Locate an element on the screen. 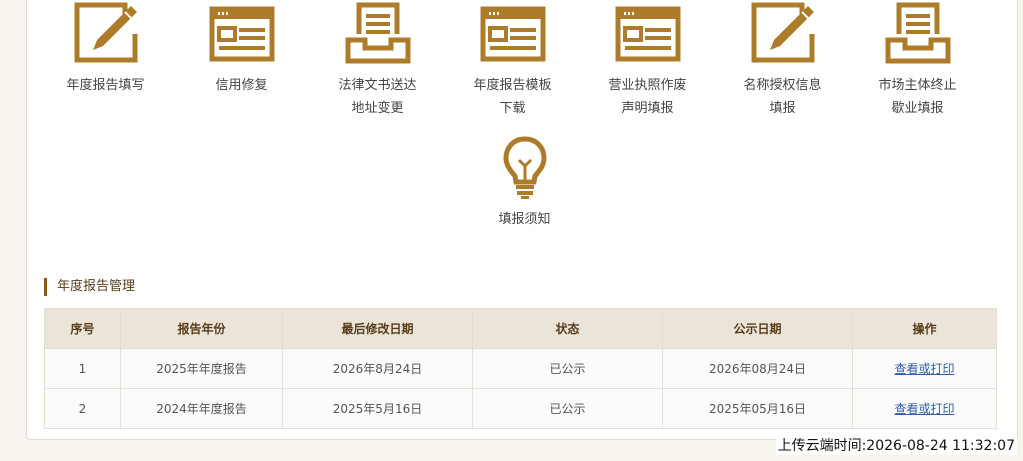 The height and width of the screenshot is (461, 1023). col-header-publish-date: 公示日期 is located at coordinates (757, 328).